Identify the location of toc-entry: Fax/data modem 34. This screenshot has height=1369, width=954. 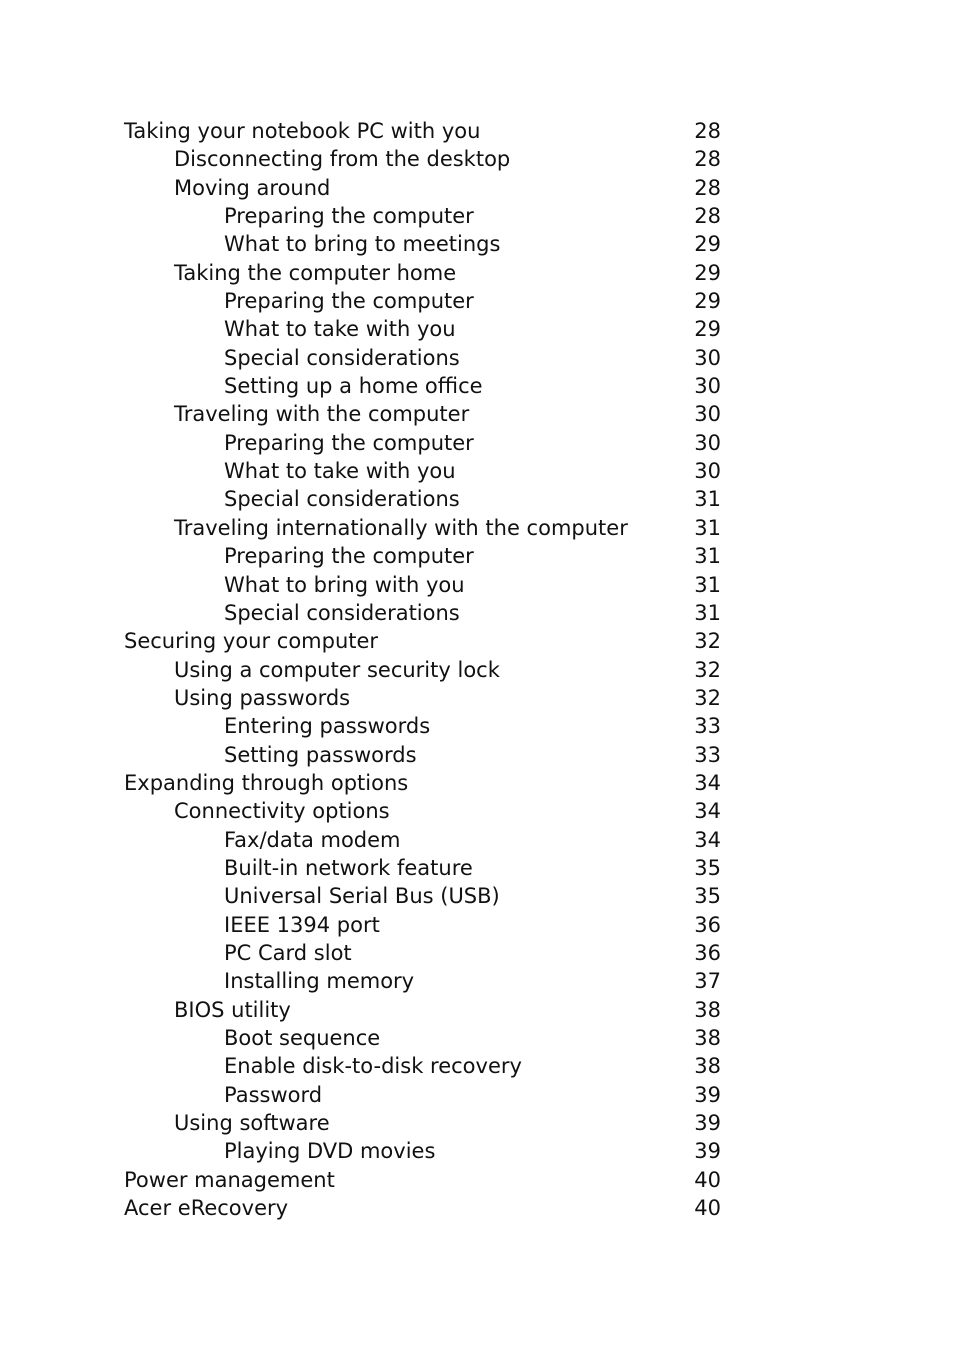
(422, 840).